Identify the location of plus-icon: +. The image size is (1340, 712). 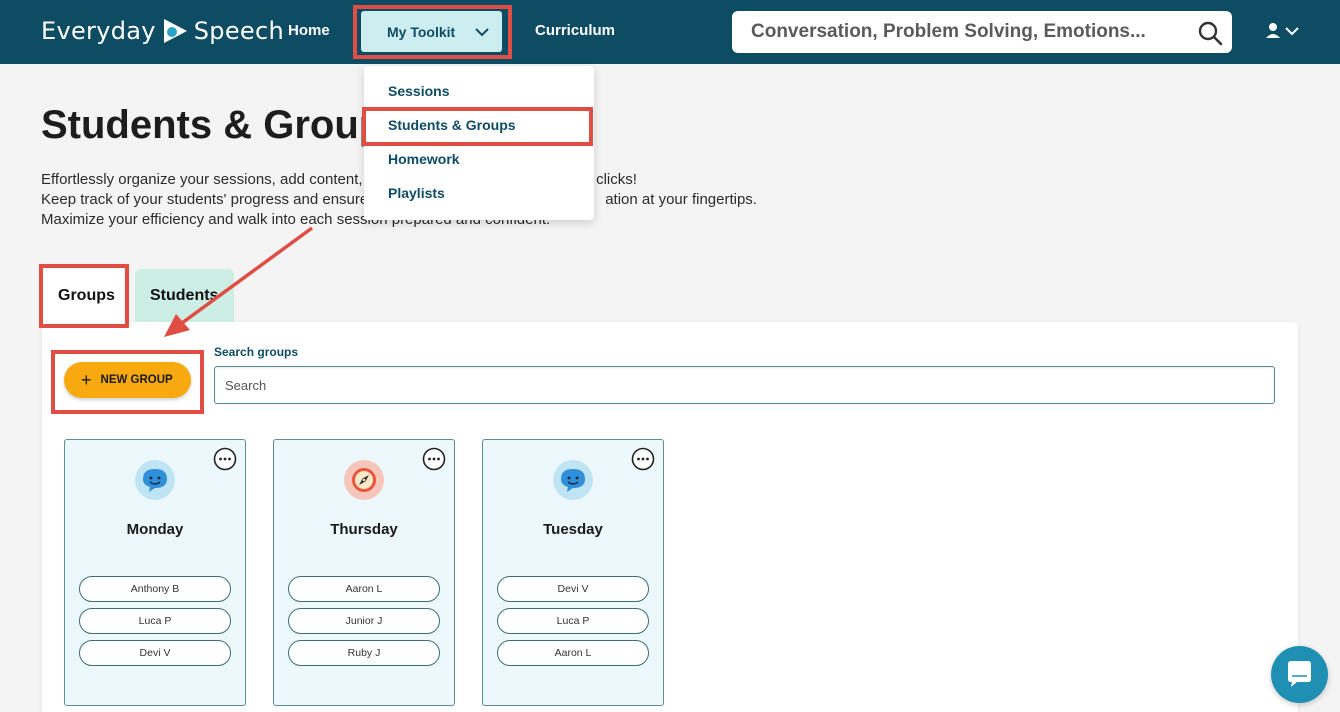
(86, 380).